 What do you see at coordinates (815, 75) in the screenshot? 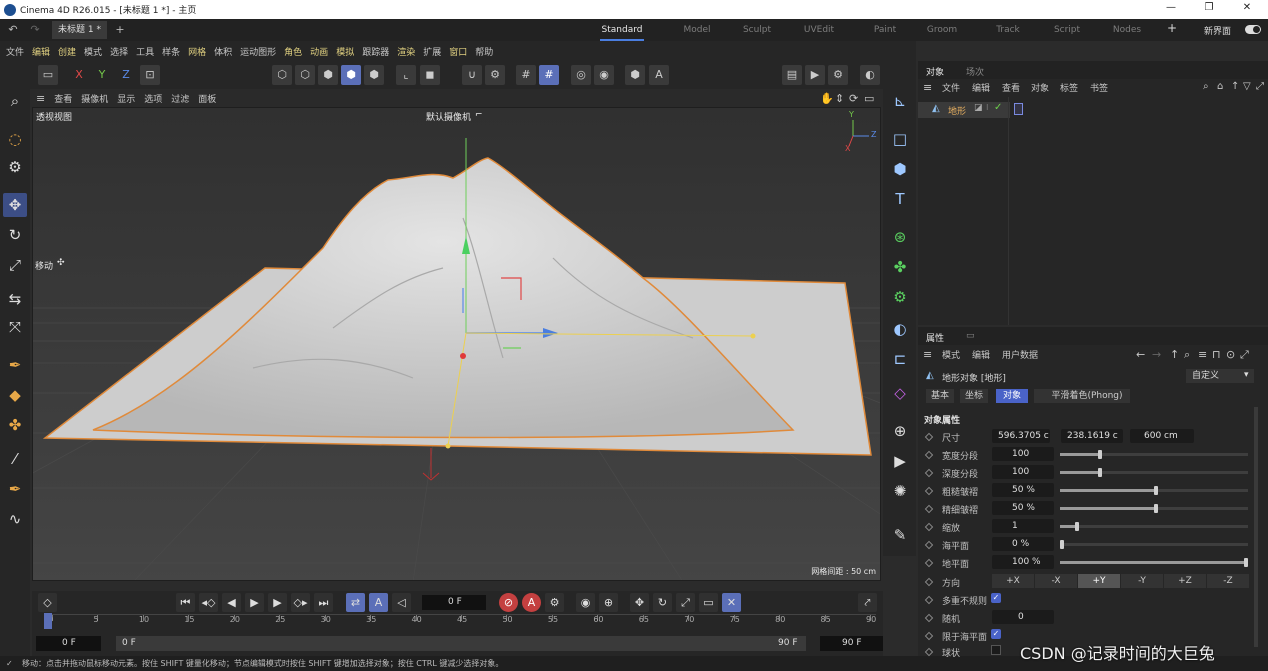
I see `render-to-viewer-icon: ▶` at bounding box center [815, 75].